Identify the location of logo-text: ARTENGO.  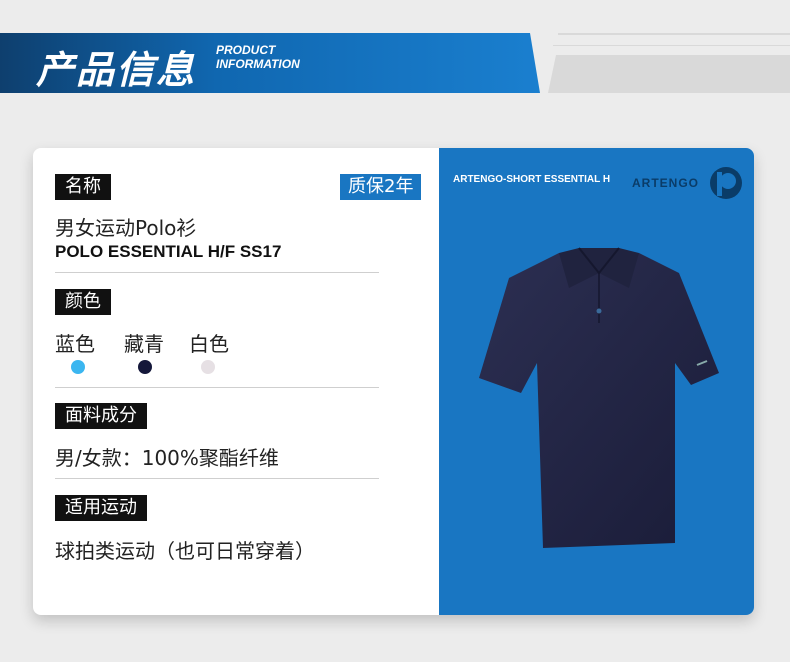
(665, 183).